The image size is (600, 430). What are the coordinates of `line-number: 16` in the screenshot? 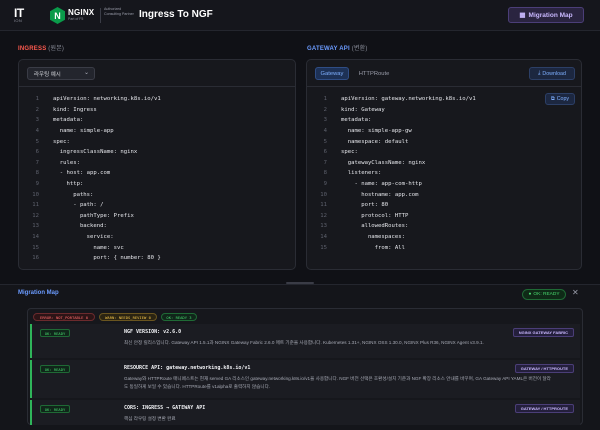 It's located at (35, 258).